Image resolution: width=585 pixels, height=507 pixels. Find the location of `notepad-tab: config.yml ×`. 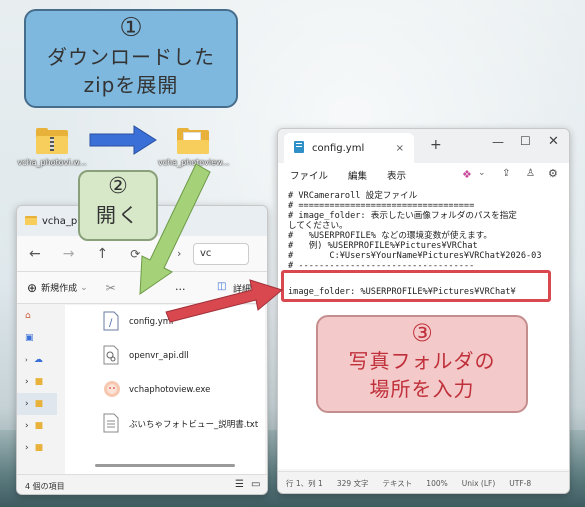

notepad-tab: config.yml × is located at coordinates (349, 148).